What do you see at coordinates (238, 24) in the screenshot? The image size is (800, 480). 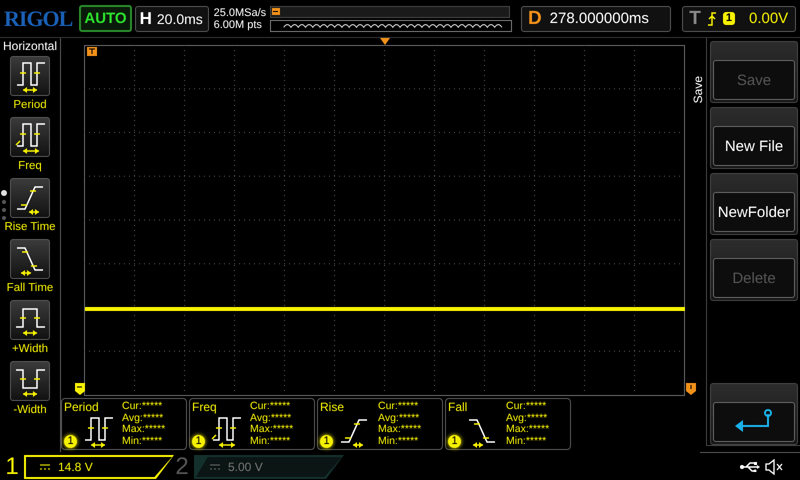 I see `memory-depth: 6.00M pts` at bounding box center [238, 24].